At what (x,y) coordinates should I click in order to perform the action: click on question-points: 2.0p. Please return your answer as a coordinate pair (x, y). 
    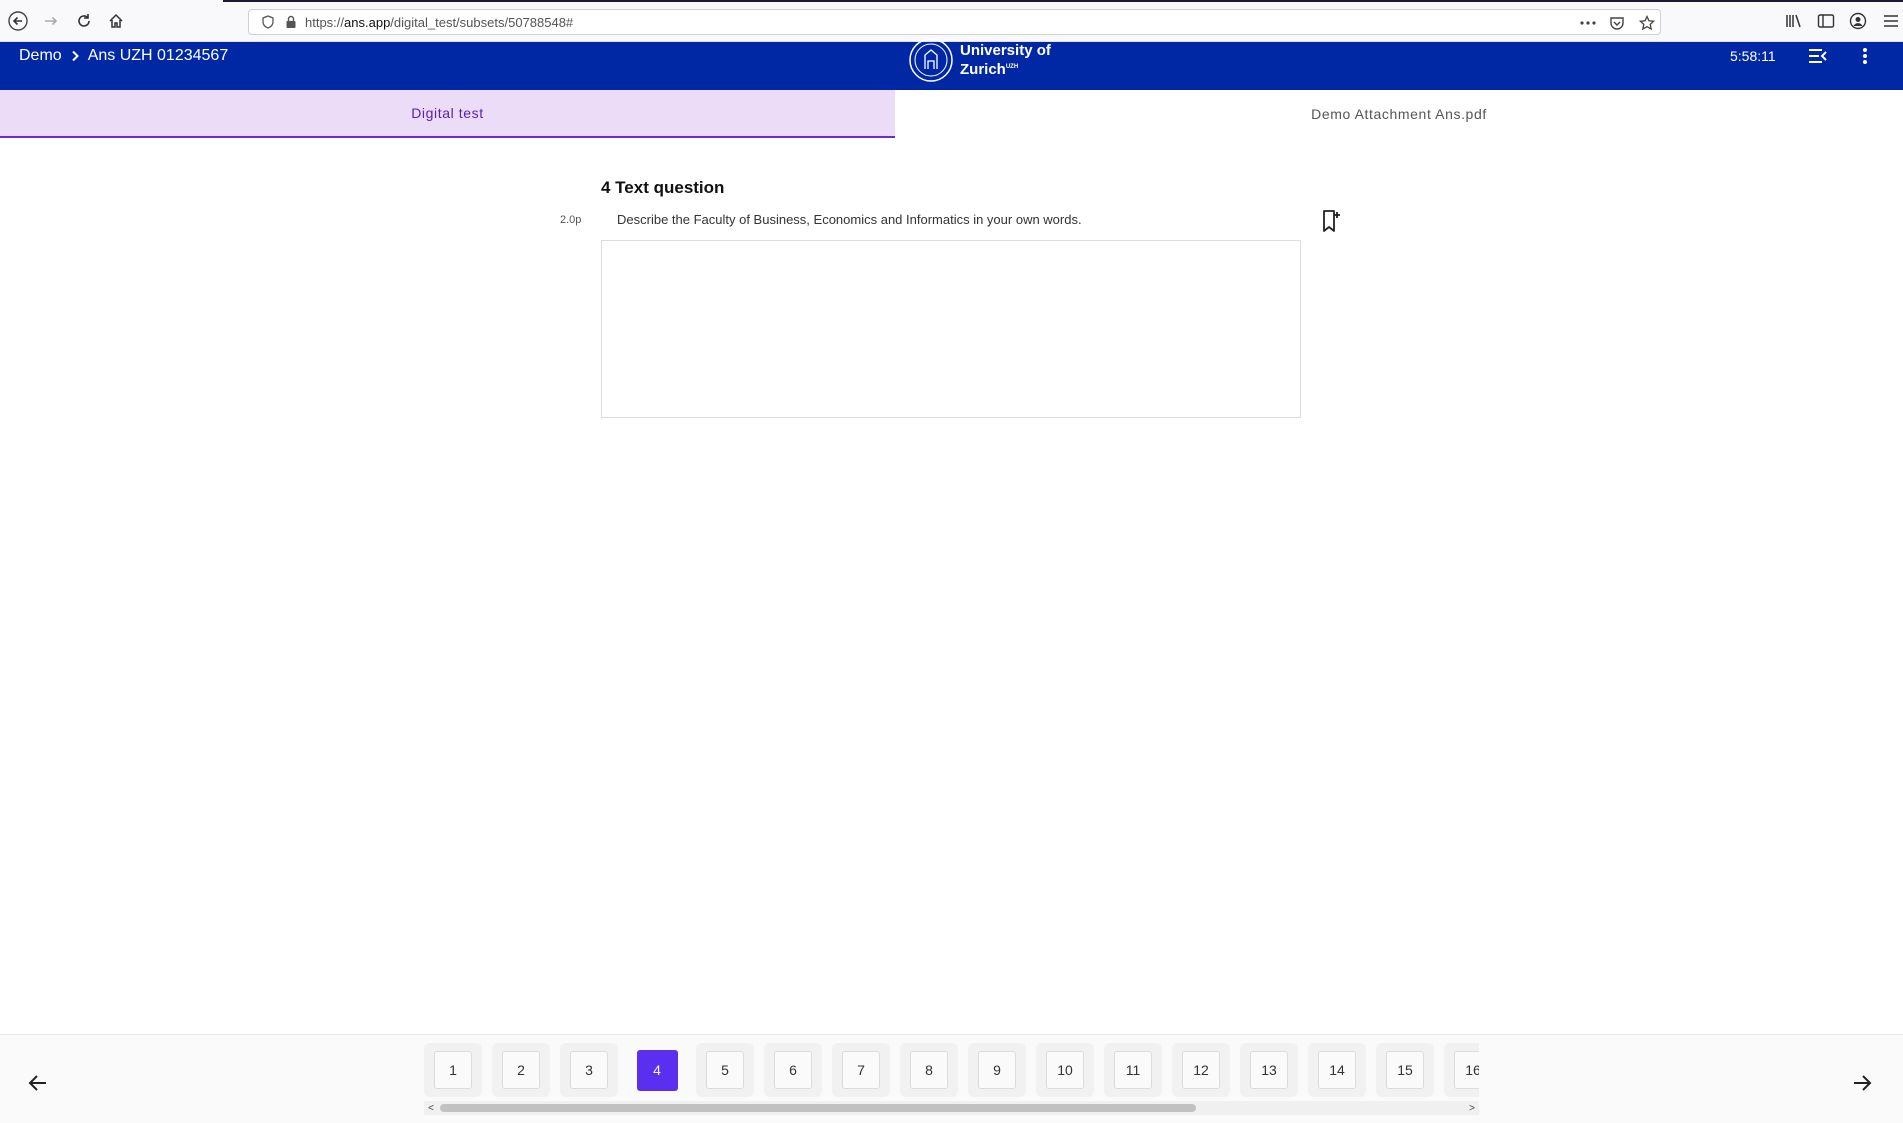
    Looking at the image, I should click on (571, 220).